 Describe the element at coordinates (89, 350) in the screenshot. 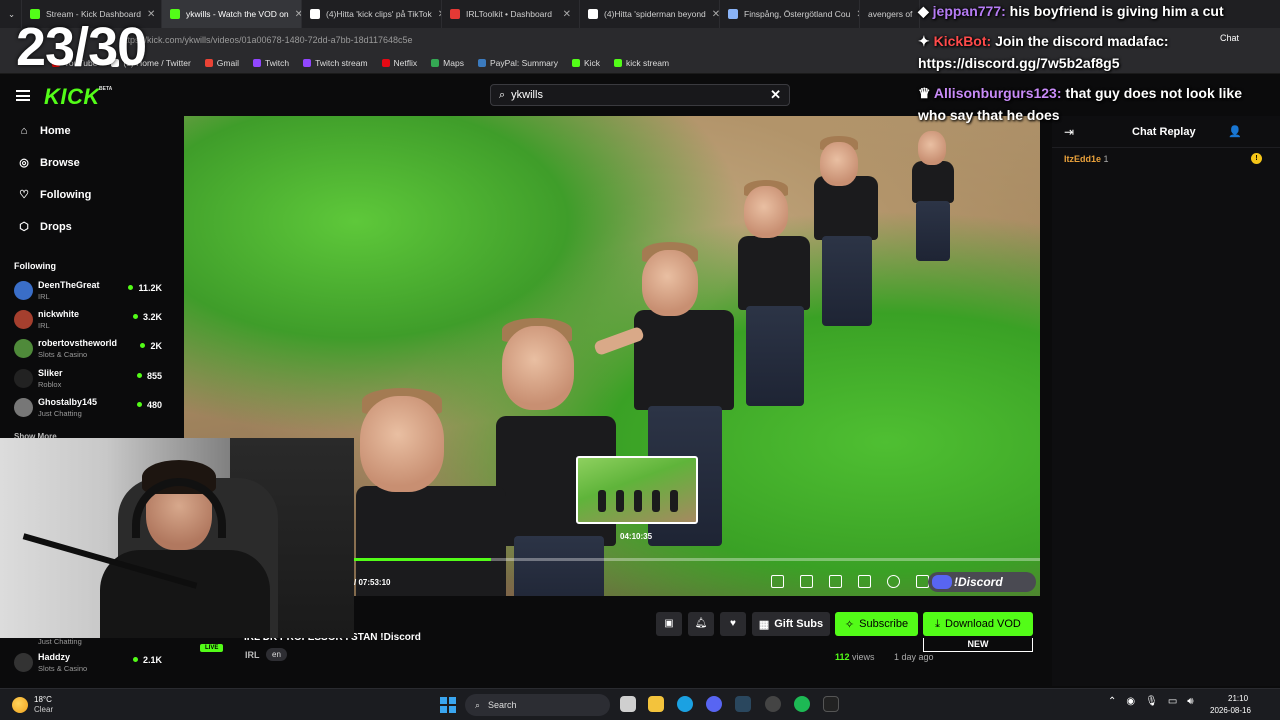

I see `followed-channel: robertovstheworld Slots & Casino 2K` at that location.